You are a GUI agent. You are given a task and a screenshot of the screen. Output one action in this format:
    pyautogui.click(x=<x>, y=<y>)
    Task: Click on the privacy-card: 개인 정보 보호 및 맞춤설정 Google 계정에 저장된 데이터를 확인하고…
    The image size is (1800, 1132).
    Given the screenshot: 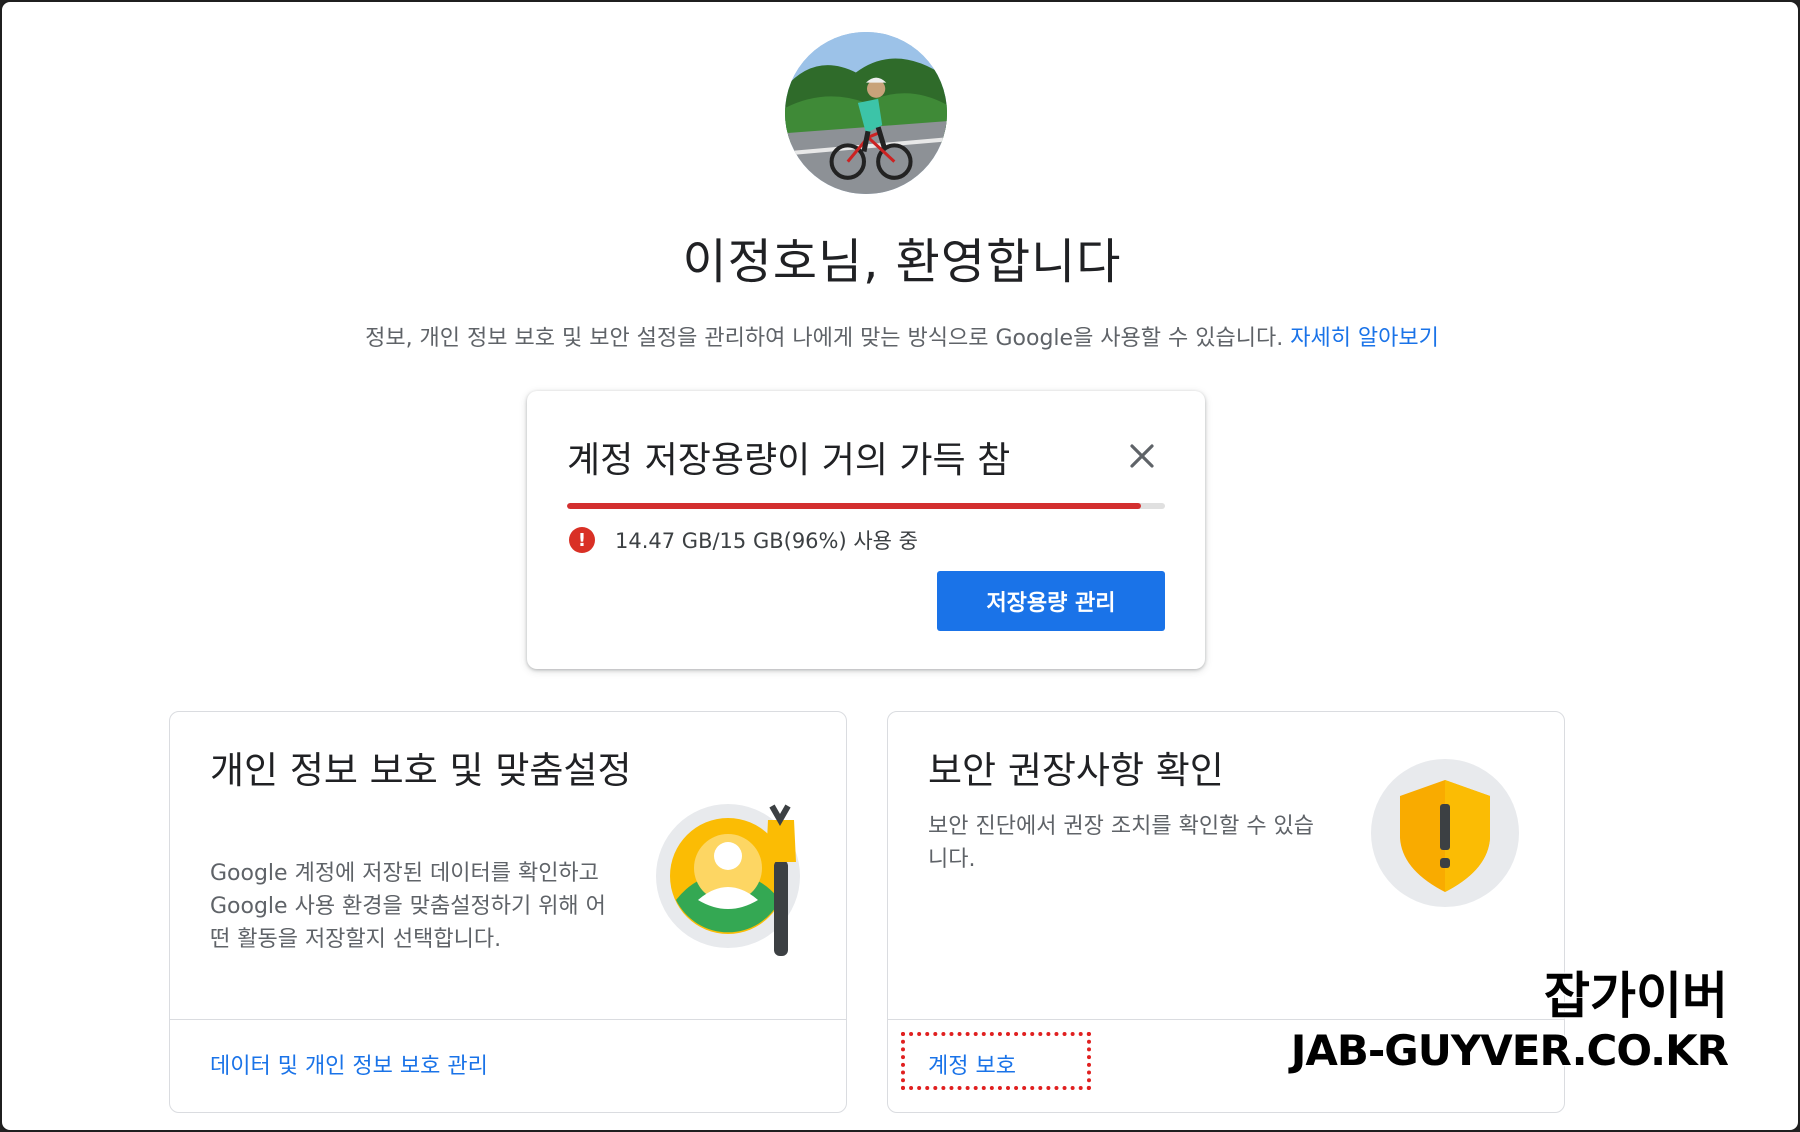 What is the action you would take?
    pyautogui.click(x=508, y=912)
    